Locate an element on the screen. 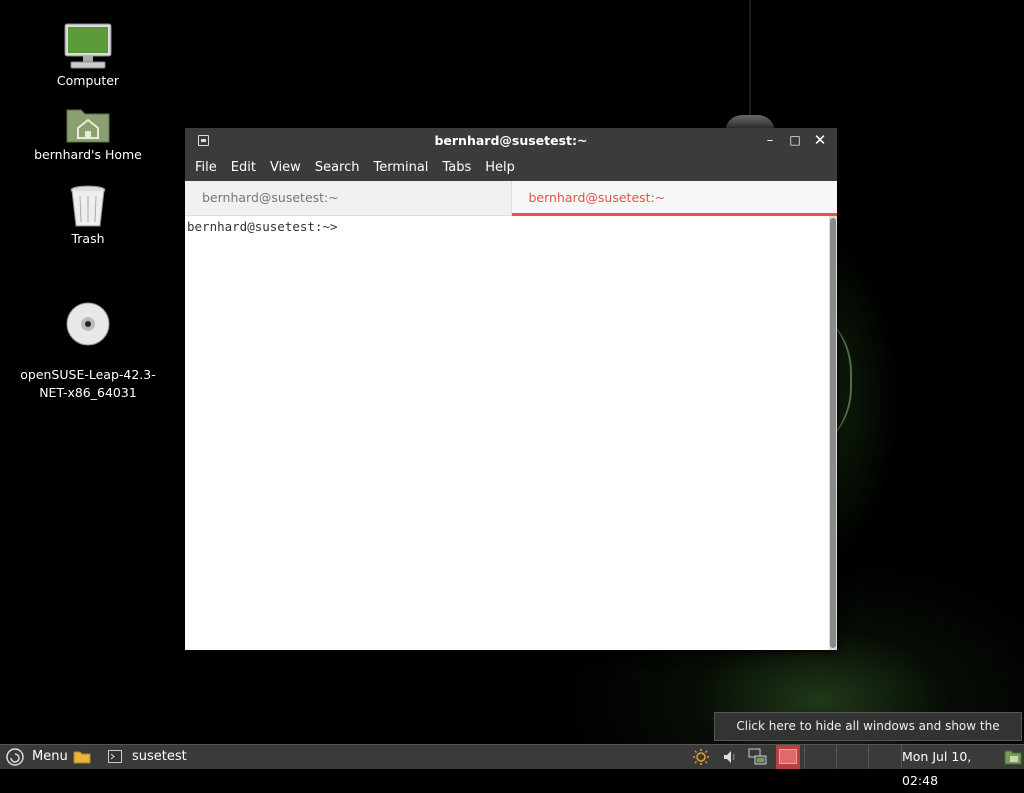  workspace-icon is located at coordinates (788, 756).